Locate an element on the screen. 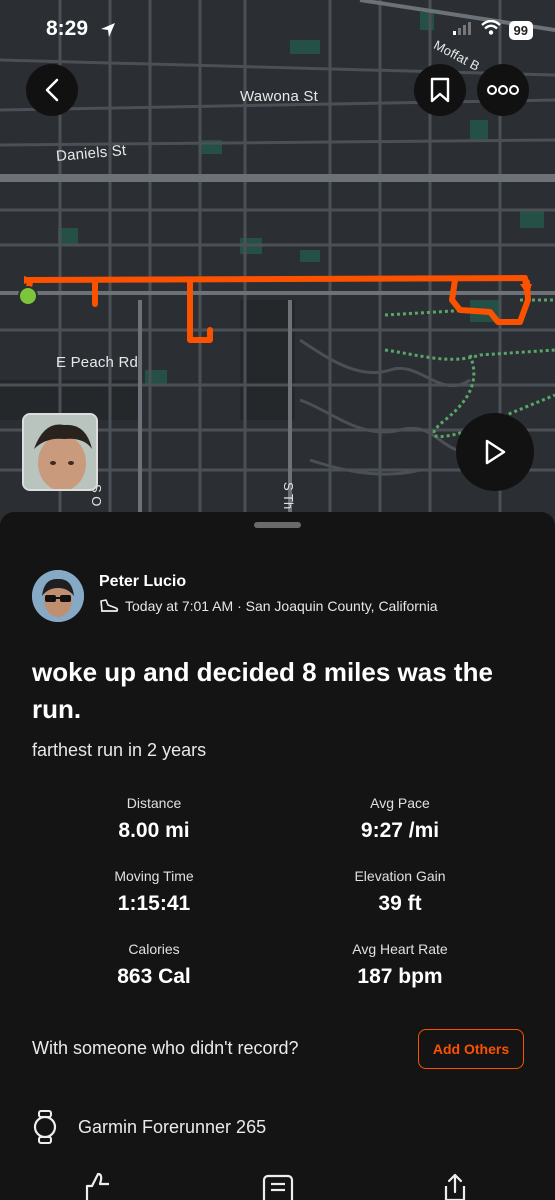  stat-label: Calories is located at coordinates (154, 949).